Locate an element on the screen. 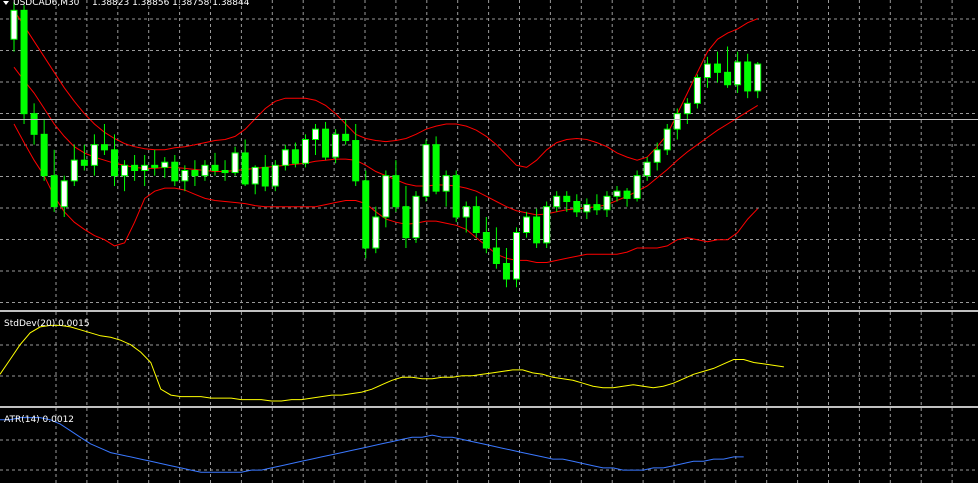 This screenshot has width=978, height=483. atr-label: ATR(14) 0.0012 is located at coordinates (39, 420).